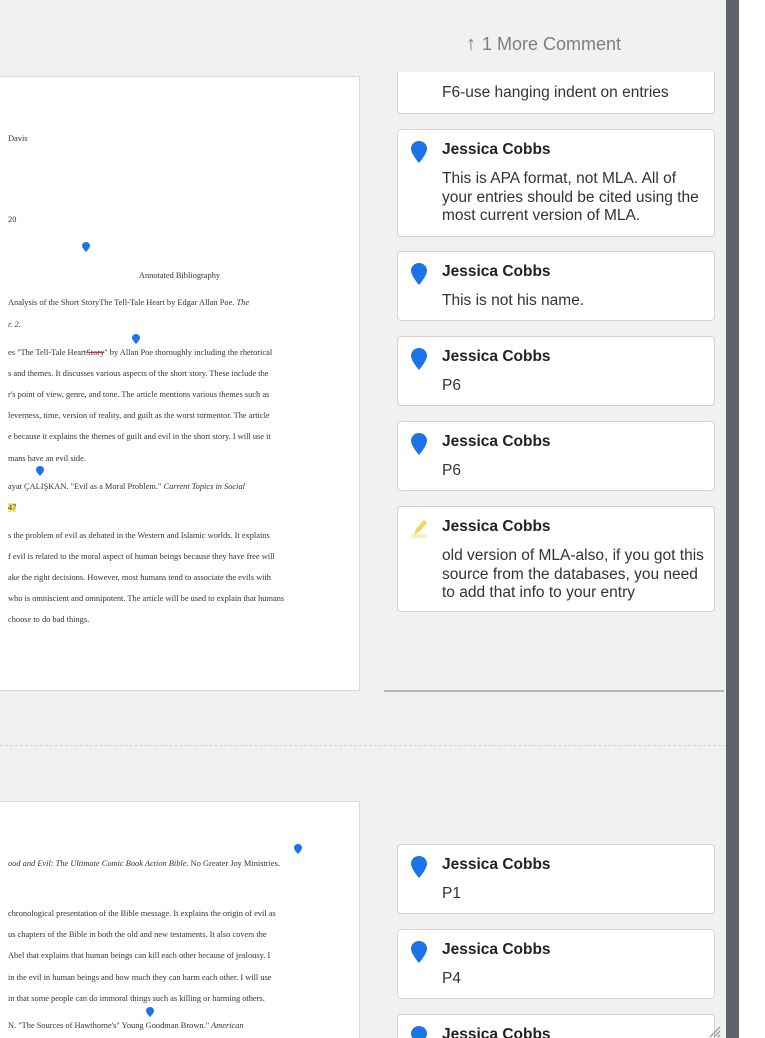  I want to click on page-title: Annotated Bibliography, so click(179, 275).